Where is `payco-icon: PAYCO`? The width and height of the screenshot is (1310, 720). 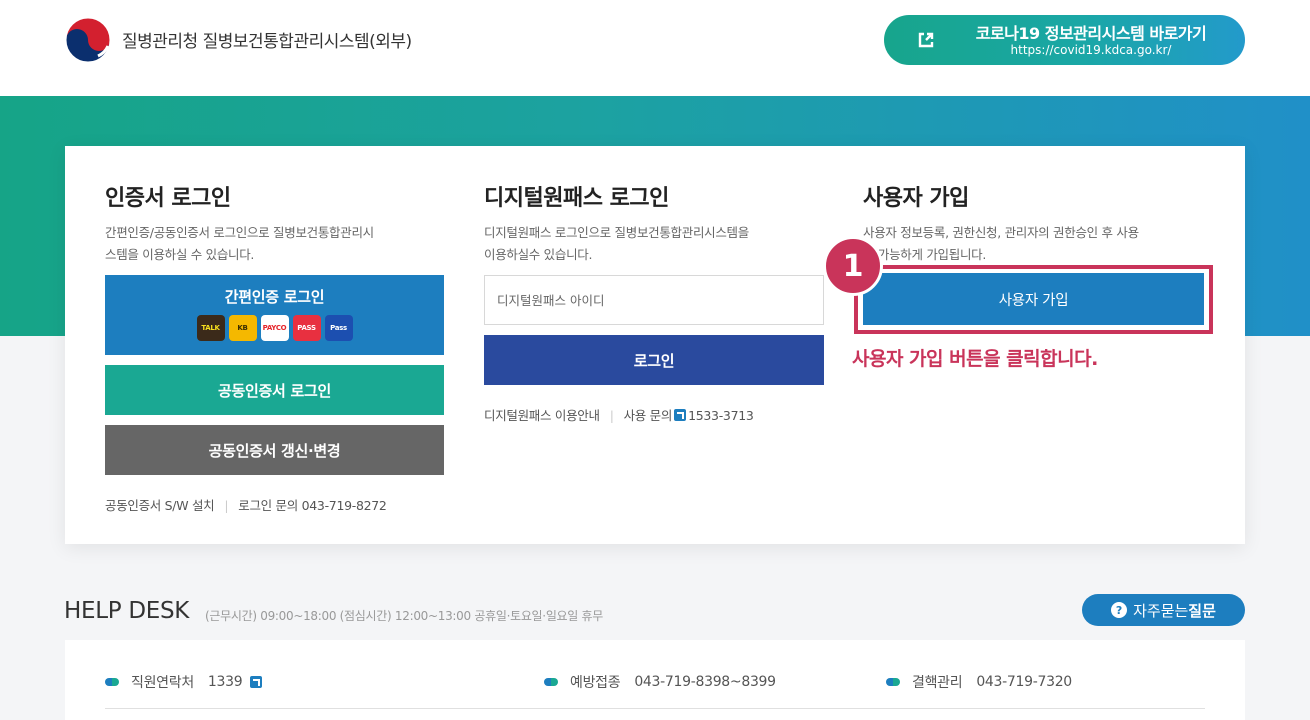 payco-icon: PAYCO is located at coordinates (274, 327).